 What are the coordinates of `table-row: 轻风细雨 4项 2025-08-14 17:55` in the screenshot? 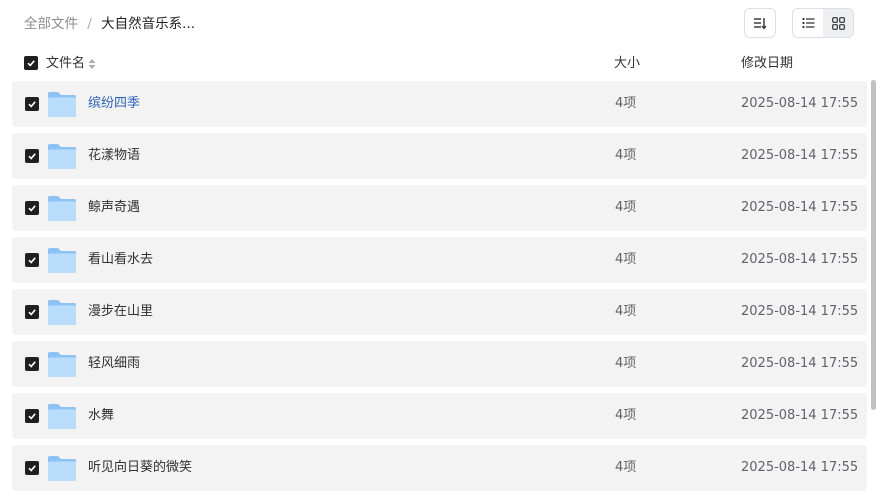 It's located at (439, 364).